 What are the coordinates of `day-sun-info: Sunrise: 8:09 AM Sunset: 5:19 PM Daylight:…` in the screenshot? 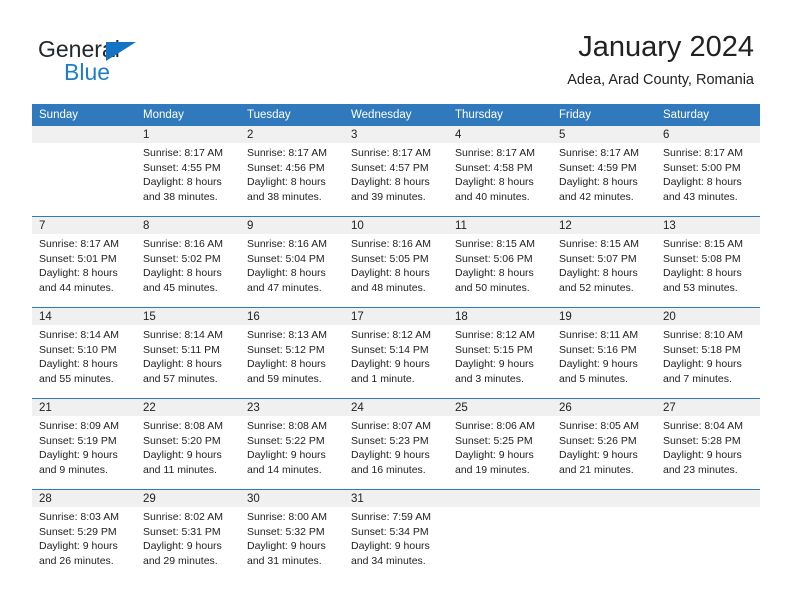 It's located at (84, 446).